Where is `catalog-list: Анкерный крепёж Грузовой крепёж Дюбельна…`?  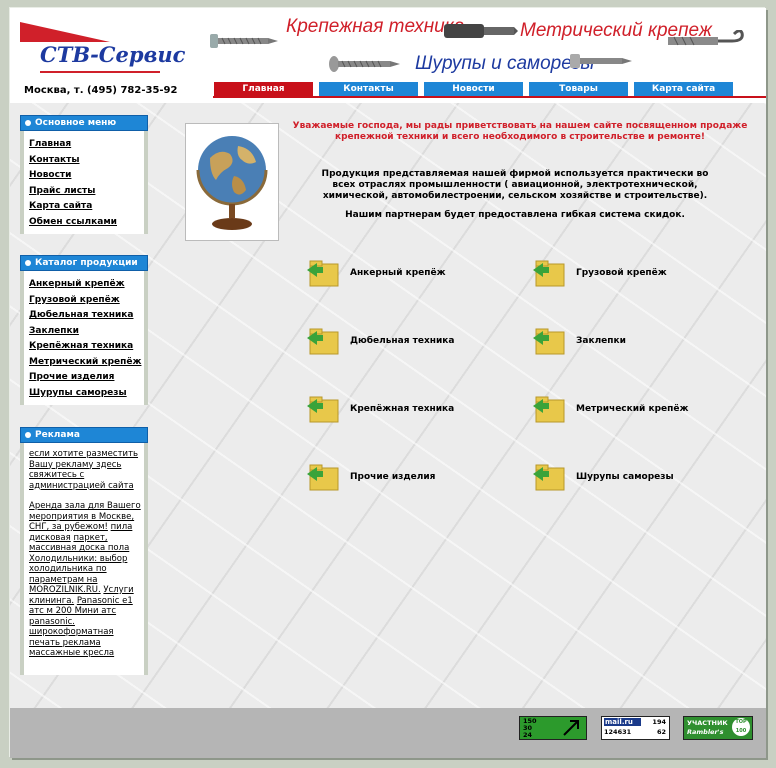 catalog-list: Анкерный крепёж Грузовой крепёж Дюбельна… is located at coordinates (84, 338).